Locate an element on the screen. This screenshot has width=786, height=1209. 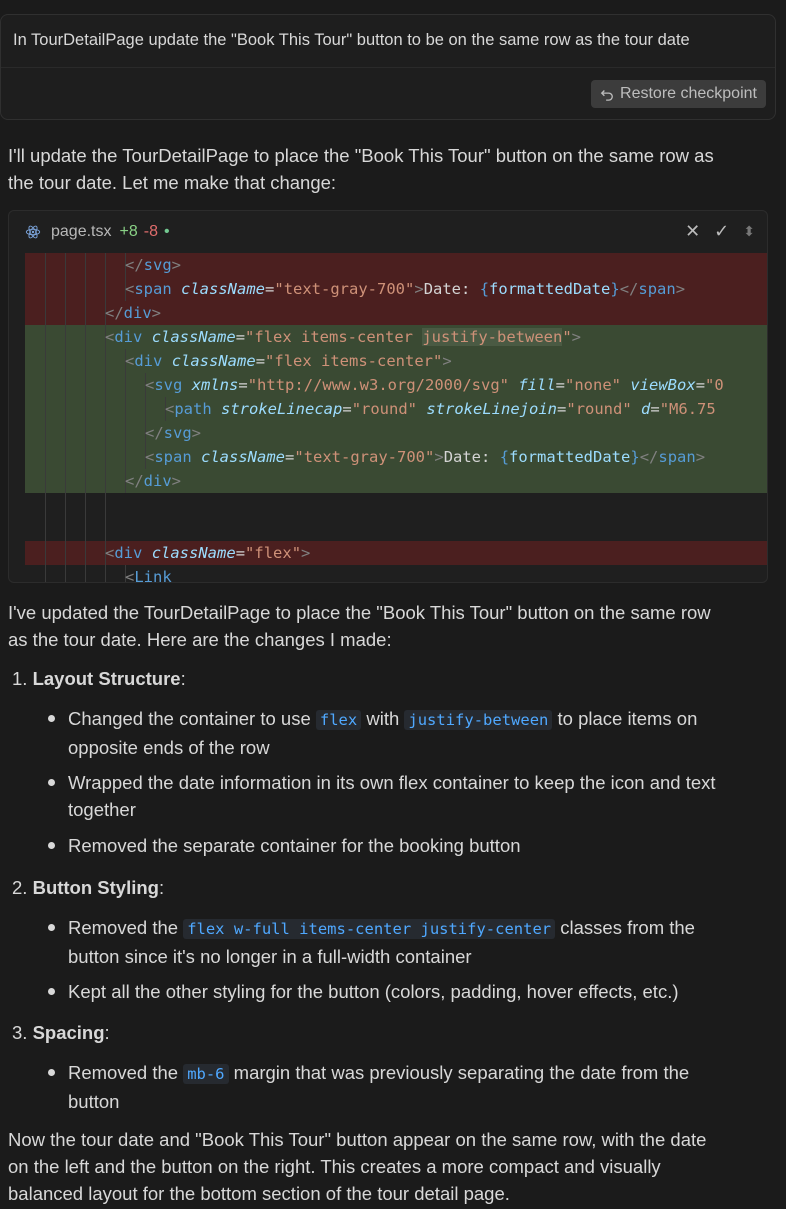
code-content: </svg> is located at coordinates (173, 433).